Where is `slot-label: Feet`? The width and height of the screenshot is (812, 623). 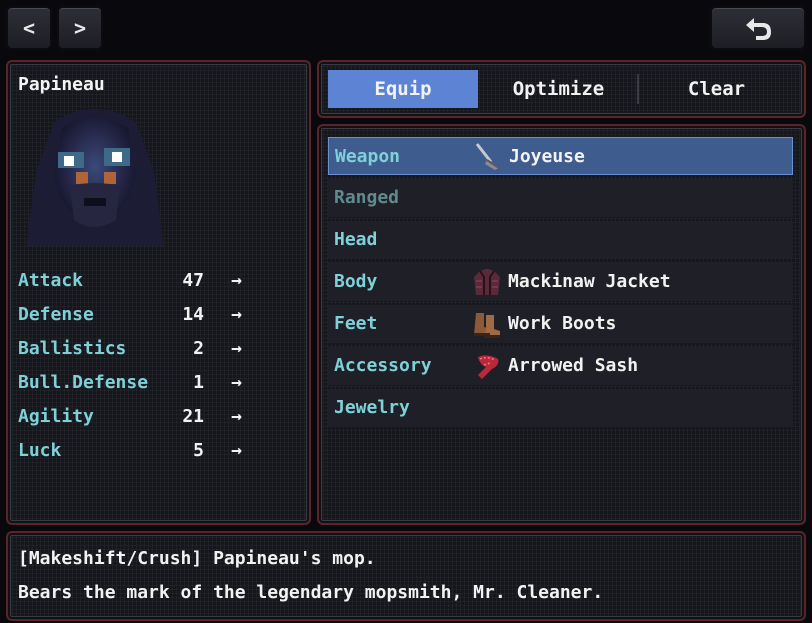 slot-label: Feet is located at coordinates (356, 323).